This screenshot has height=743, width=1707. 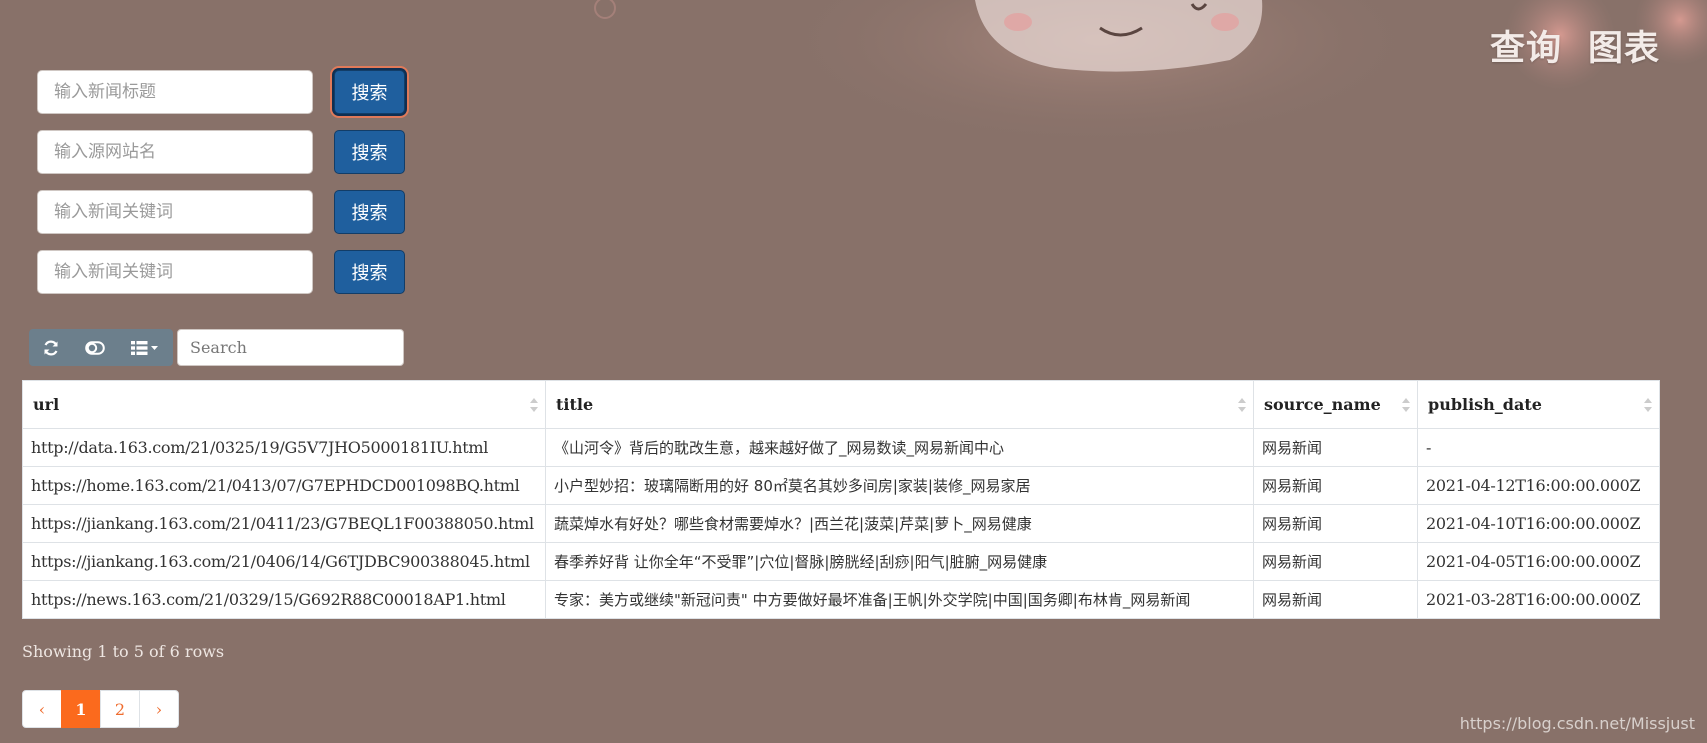 I want to click on refresh-button, so click(x=51, y=347).